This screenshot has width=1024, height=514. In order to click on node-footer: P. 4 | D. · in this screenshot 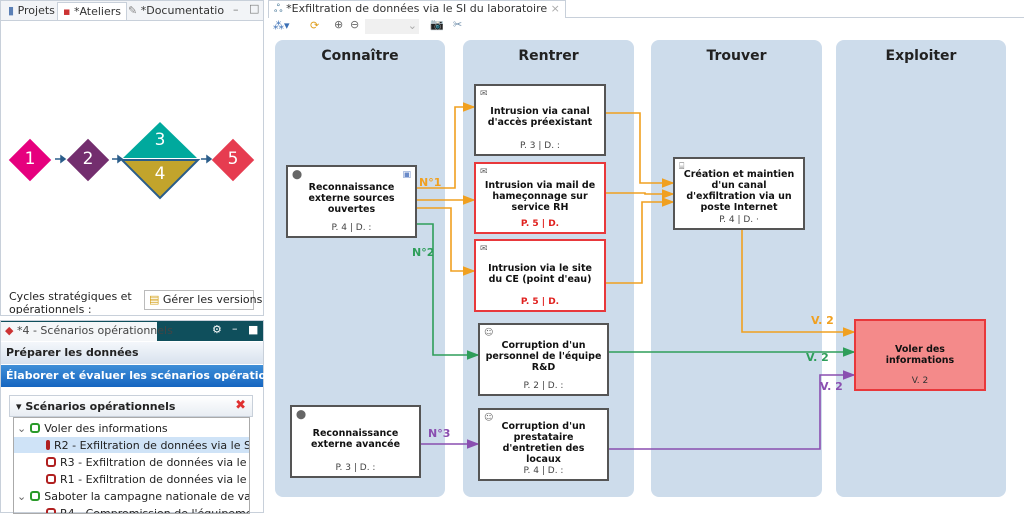, I will do `click(739, 220)`.